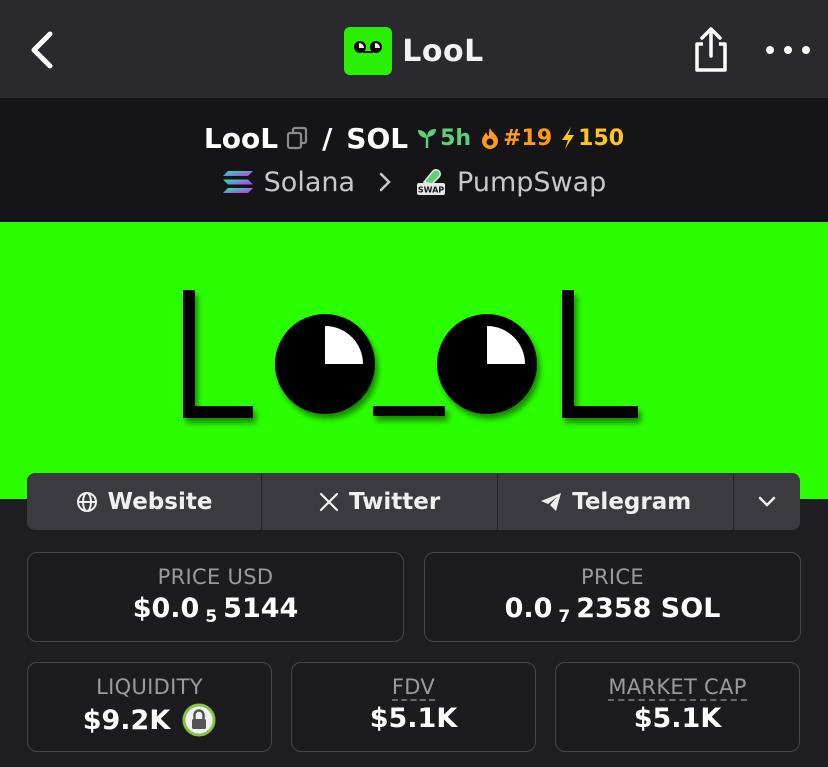  What do you see at coordinates (215, 577) in the screenshot?
I see `price-usd-label: PRICE USD` at bounding box center [215, 577].